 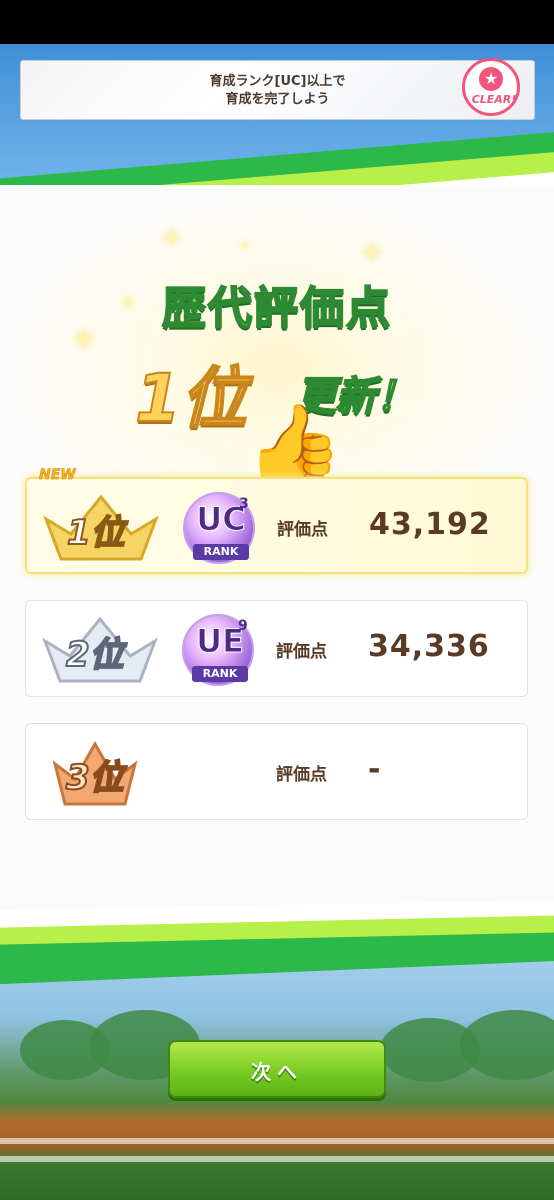 What do you see at coordinates (430, 524) in the screenshot?
I see `score-value: 43,192` at bounding box center [430, 524].